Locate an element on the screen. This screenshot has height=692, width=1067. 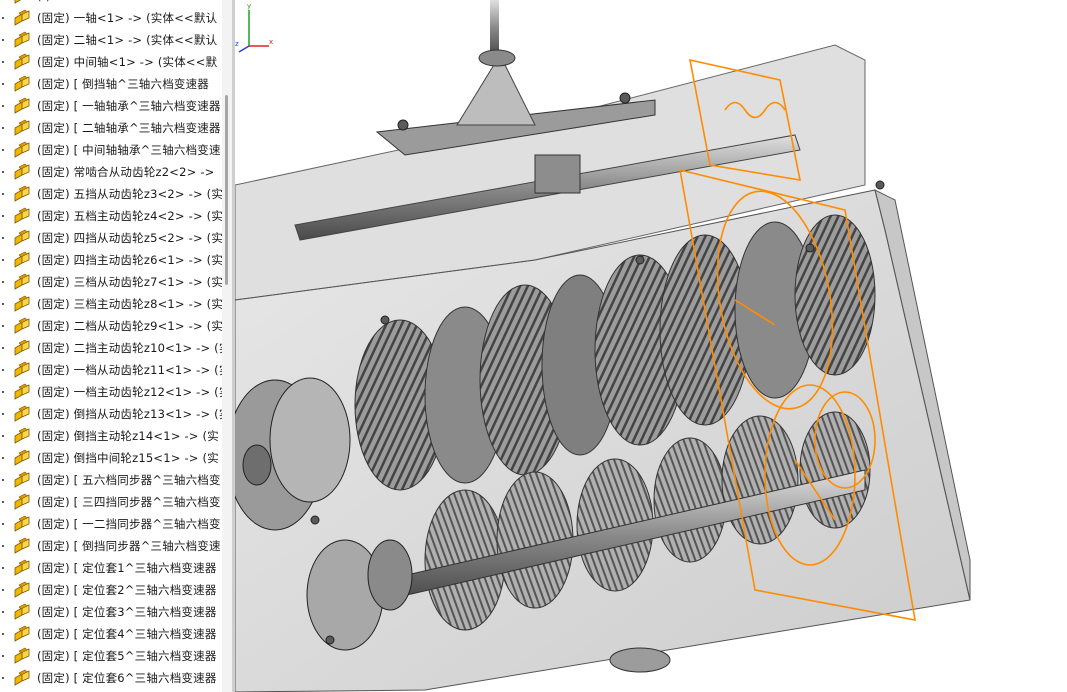
tree-item: (固定) 五挡从动齿轮z3<2> -> (实 is located at coordinates (115, 194).